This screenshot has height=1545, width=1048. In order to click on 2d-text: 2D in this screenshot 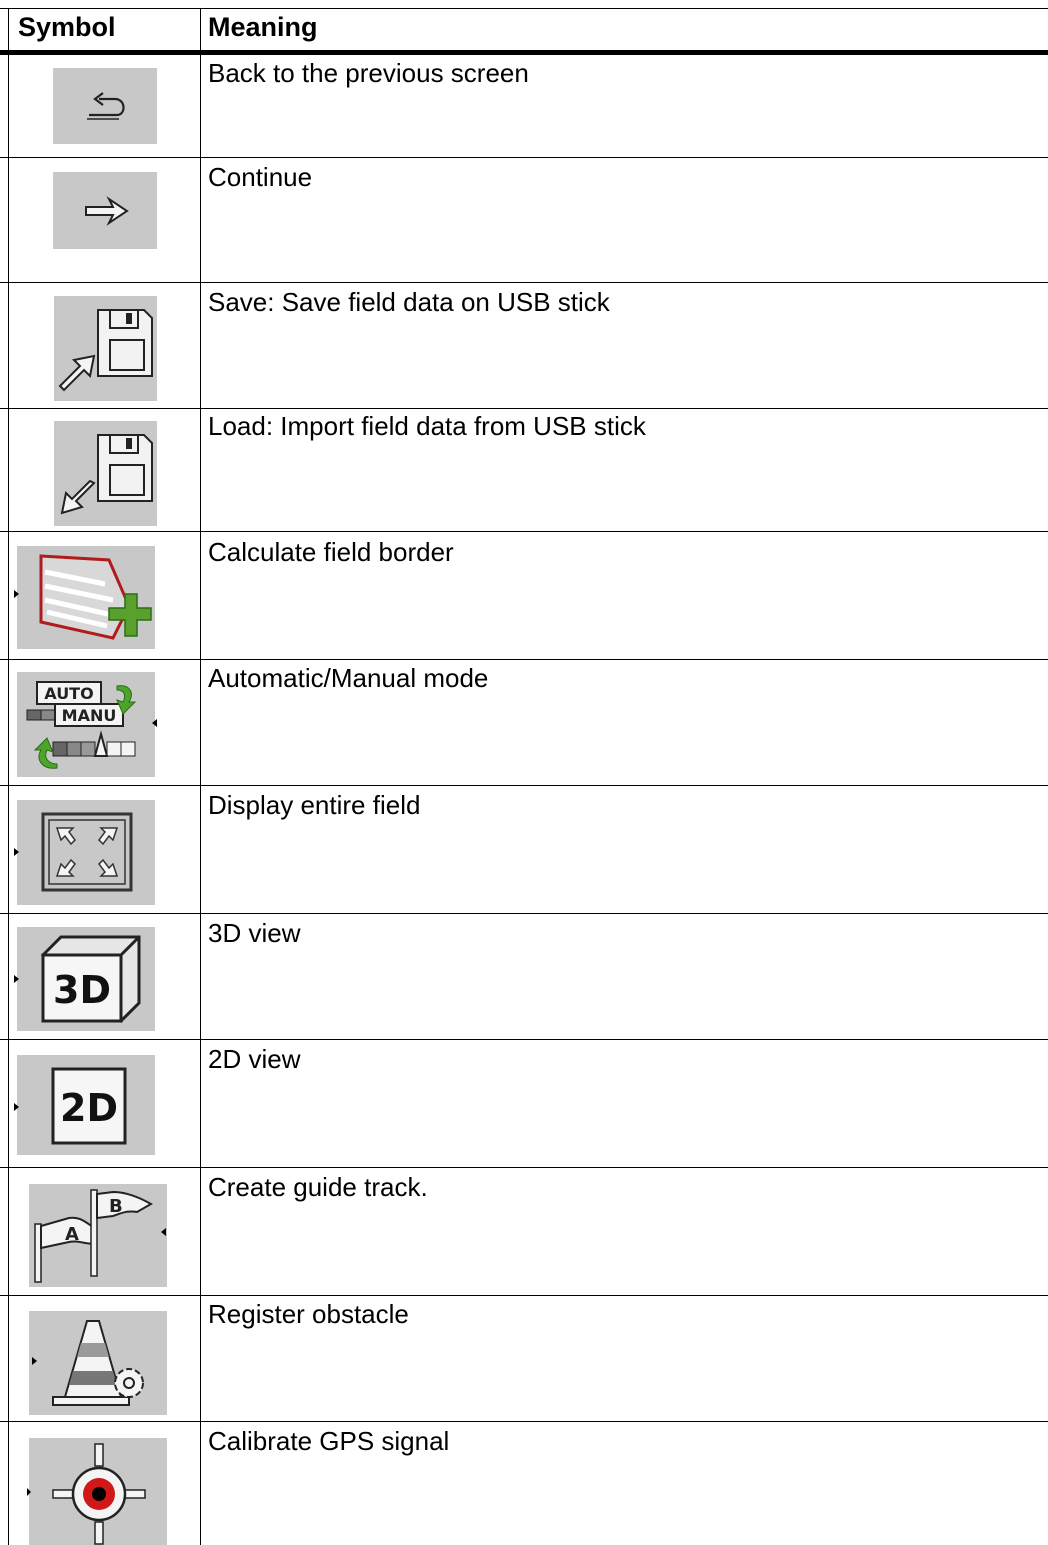, I will do `click(89, 1108)`.